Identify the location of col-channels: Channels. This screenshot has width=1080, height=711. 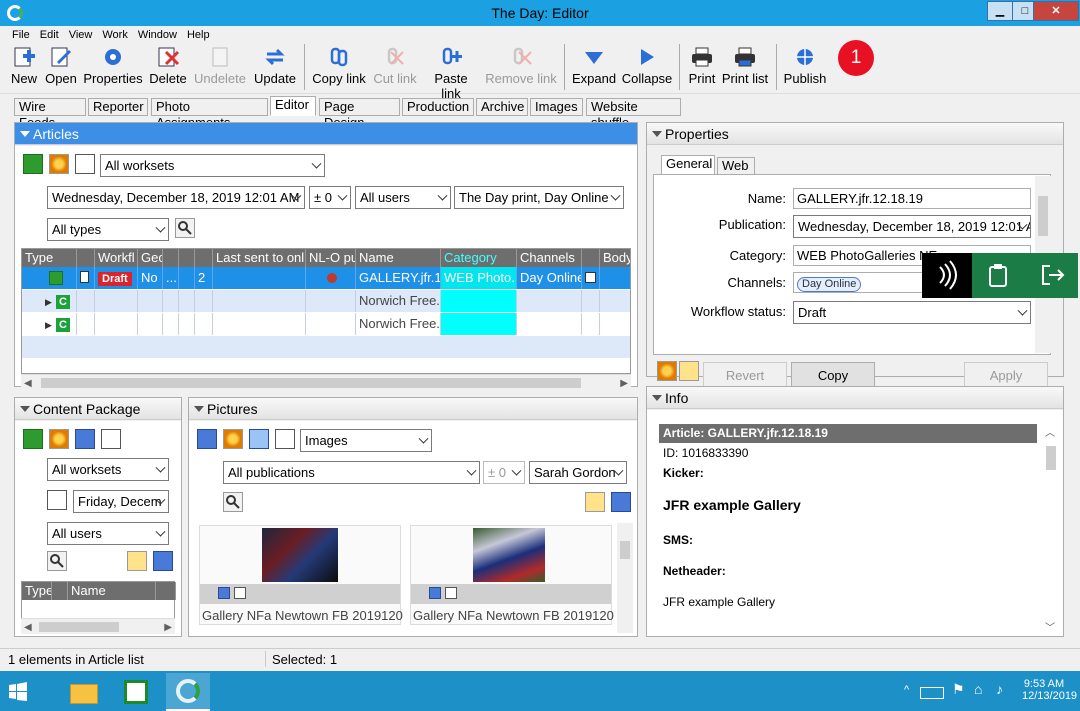
(549, 258).